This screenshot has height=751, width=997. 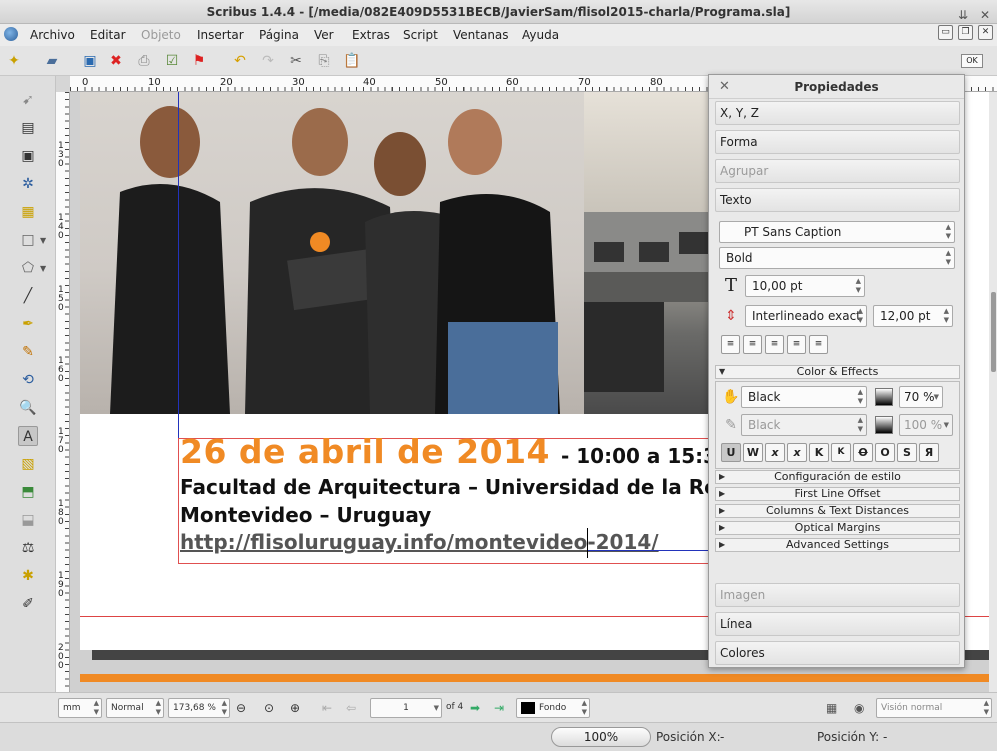 I want to click on group-advanced-settings: ▶ Advanced Settings, so click(x=837, y=545).